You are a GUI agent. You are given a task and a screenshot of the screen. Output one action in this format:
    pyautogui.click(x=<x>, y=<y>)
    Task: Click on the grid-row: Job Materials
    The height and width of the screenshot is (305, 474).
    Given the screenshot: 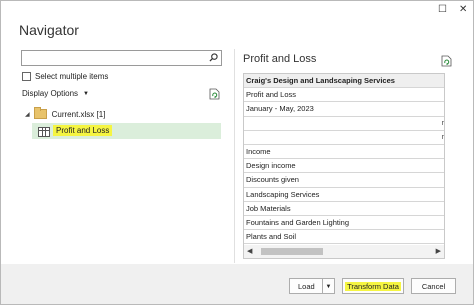 What is the action you would take?
    pyautogui.click(x=344, y=209)
    